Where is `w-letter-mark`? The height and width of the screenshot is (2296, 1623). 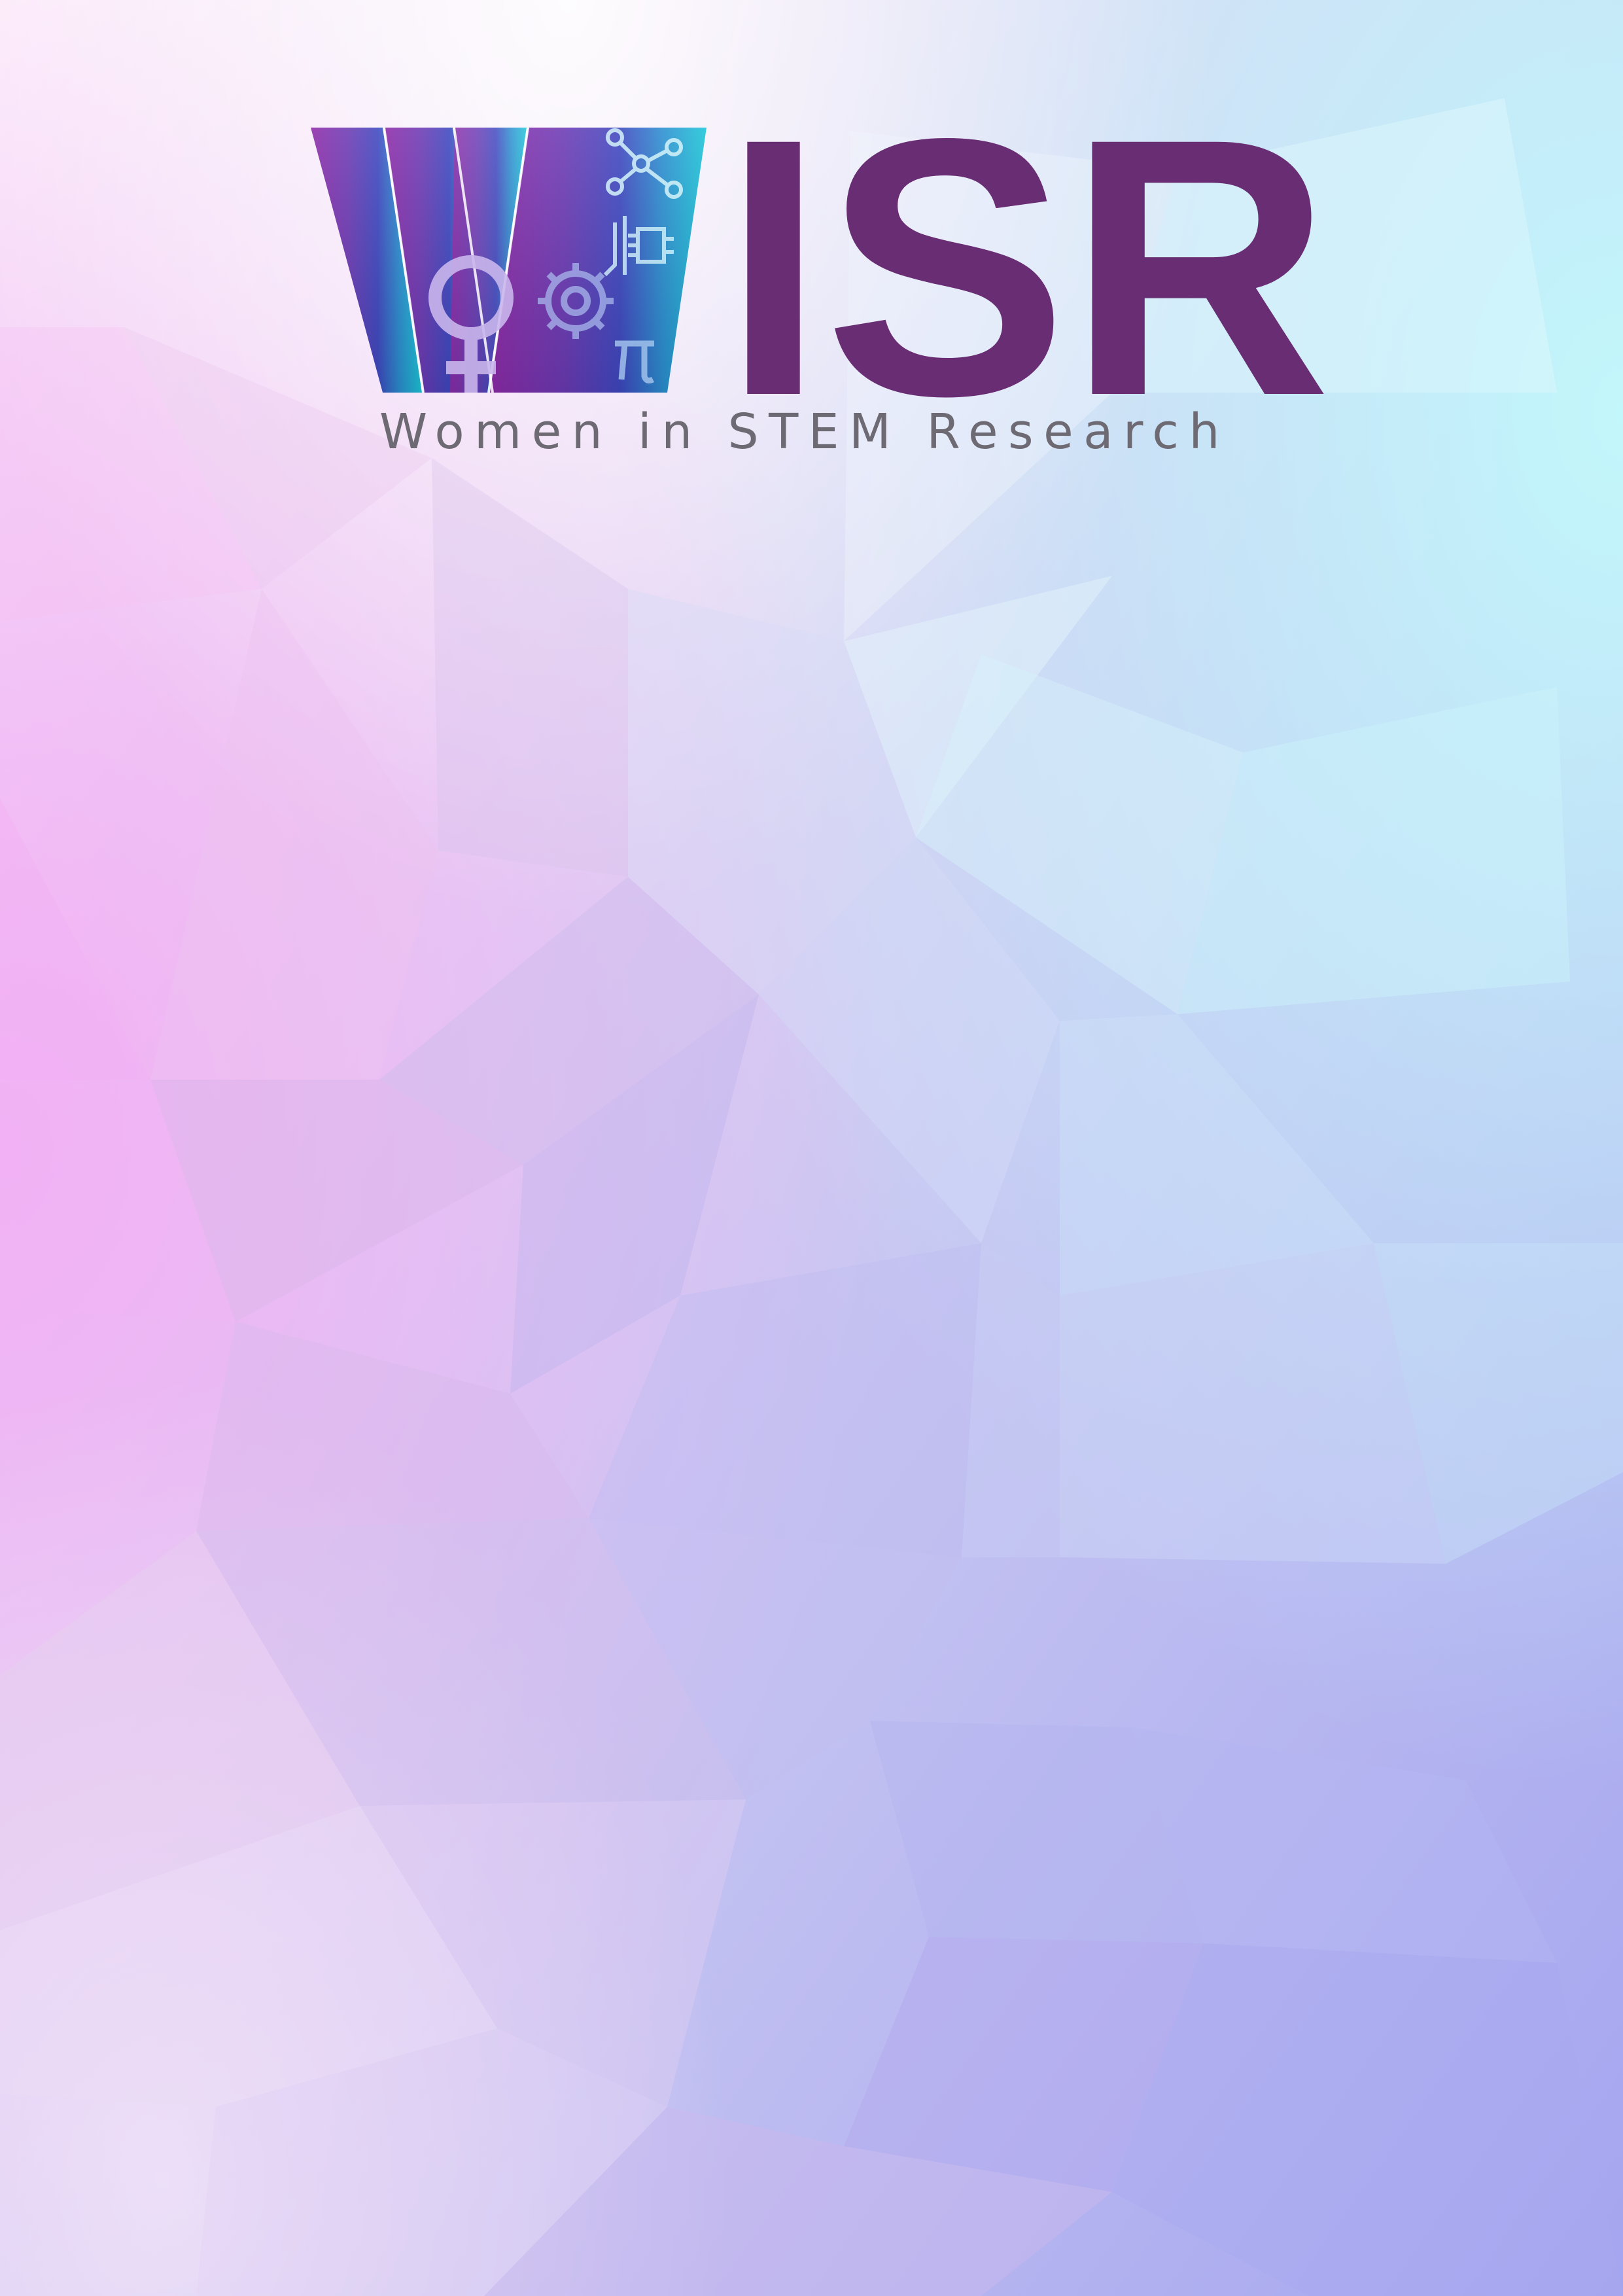
w-letter-mark is located at coordinates (509, 260).